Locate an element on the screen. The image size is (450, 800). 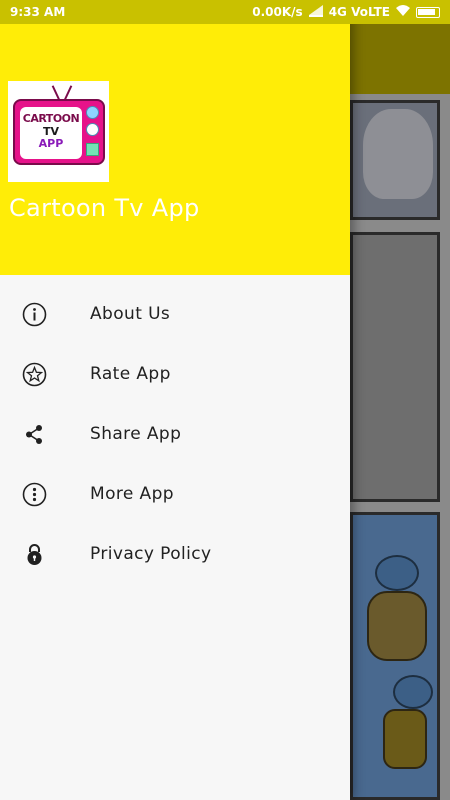
menu-item-share-app: Share App is located at coordinates (175, 434).